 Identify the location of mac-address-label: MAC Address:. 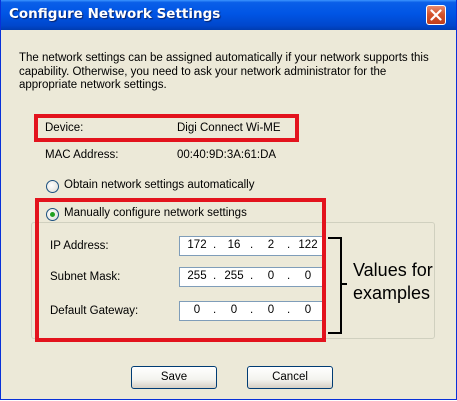
(82, 155).